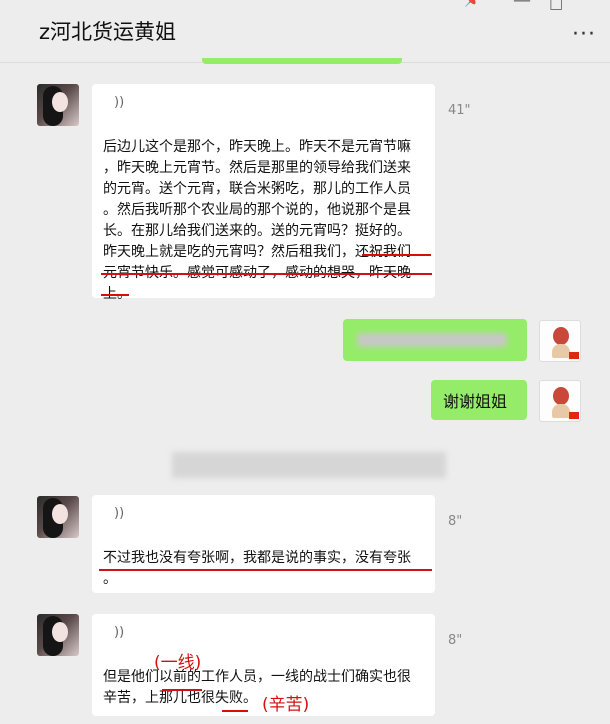 This screenshot has width=610, height=724. I want to click on more-options-button: ···, so click(584, 34).